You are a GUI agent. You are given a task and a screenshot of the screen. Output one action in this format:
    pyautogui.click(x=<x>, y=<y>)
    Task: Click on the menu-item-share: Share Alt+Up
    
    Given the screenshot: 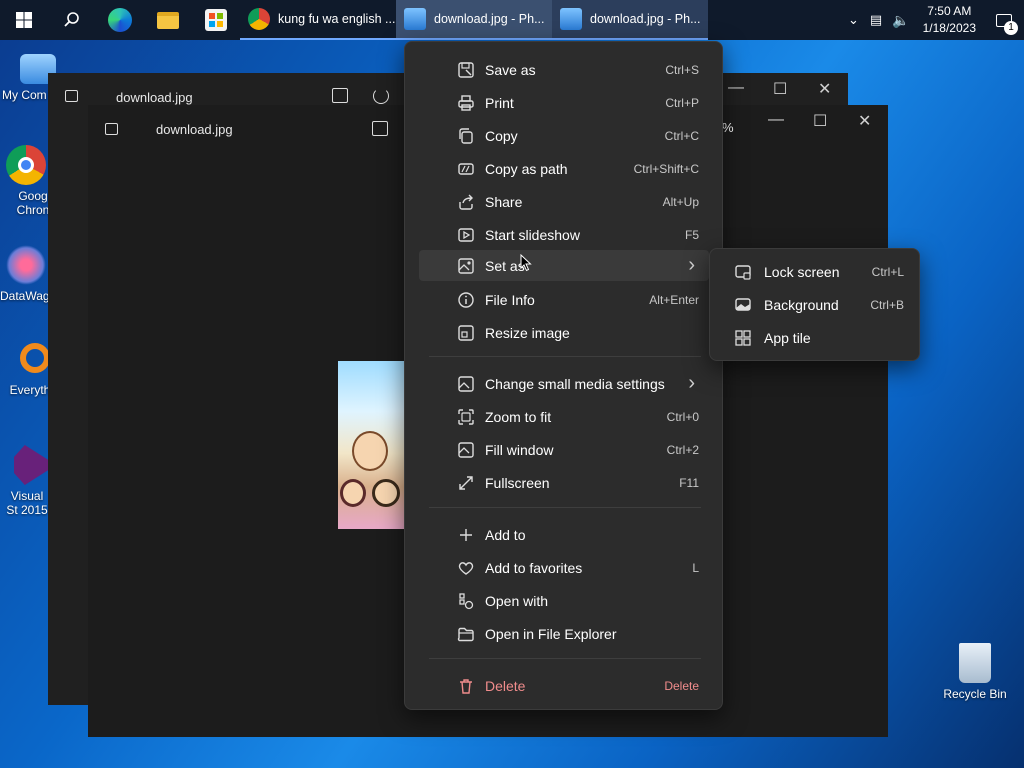 What is the action you would take?
    pyautogui.click(x=564, y=201)
    